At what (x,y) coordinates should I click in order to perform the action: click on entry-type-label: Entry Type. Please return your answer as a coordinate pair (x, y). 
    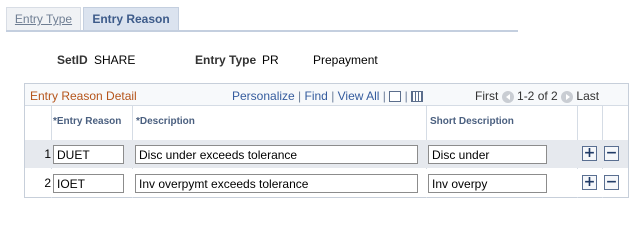
    Looking at the image, I should click on (226, 60).